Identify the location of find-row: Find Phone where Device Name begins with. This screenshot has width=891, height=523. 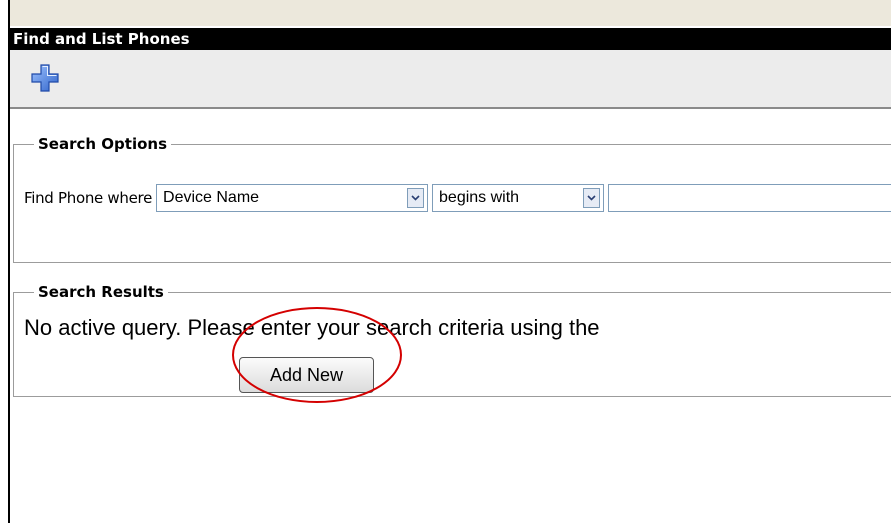
(457, 198).